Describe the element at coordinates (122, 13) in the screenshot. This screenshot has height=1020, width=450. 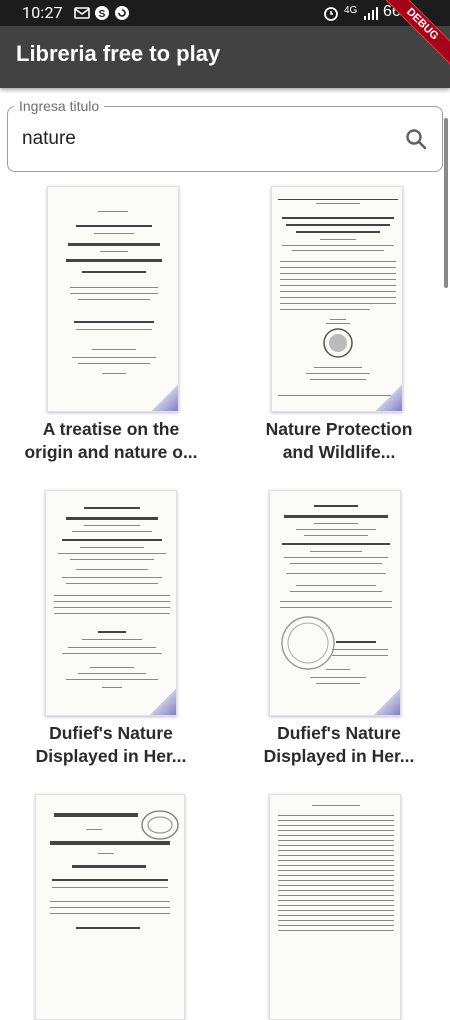
I see `refresh-icon` at that location.